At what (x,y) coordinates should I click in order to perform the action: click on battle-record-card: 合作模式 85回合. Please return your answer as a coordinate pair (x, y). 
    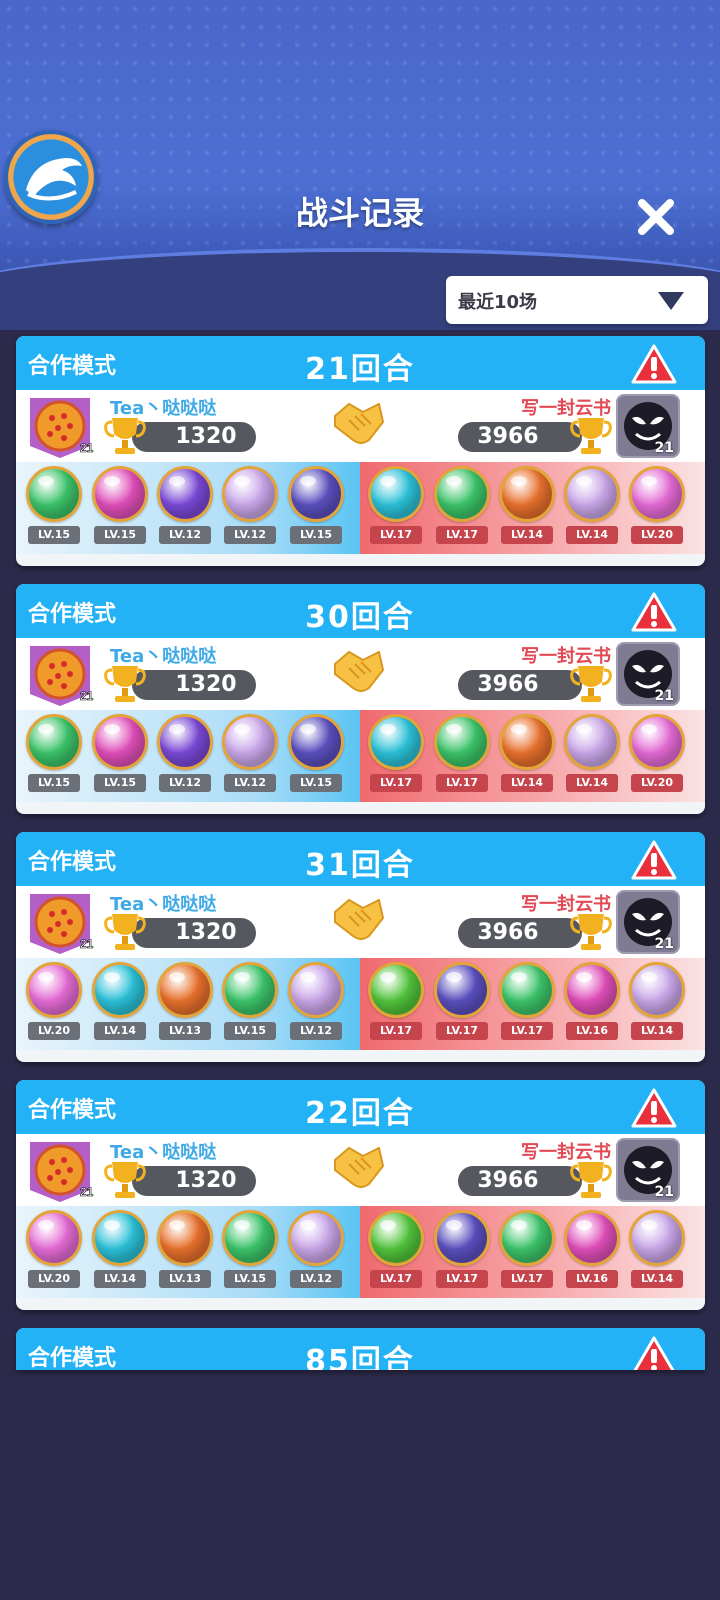
    Looking at the image, I should click on (360, 1349).